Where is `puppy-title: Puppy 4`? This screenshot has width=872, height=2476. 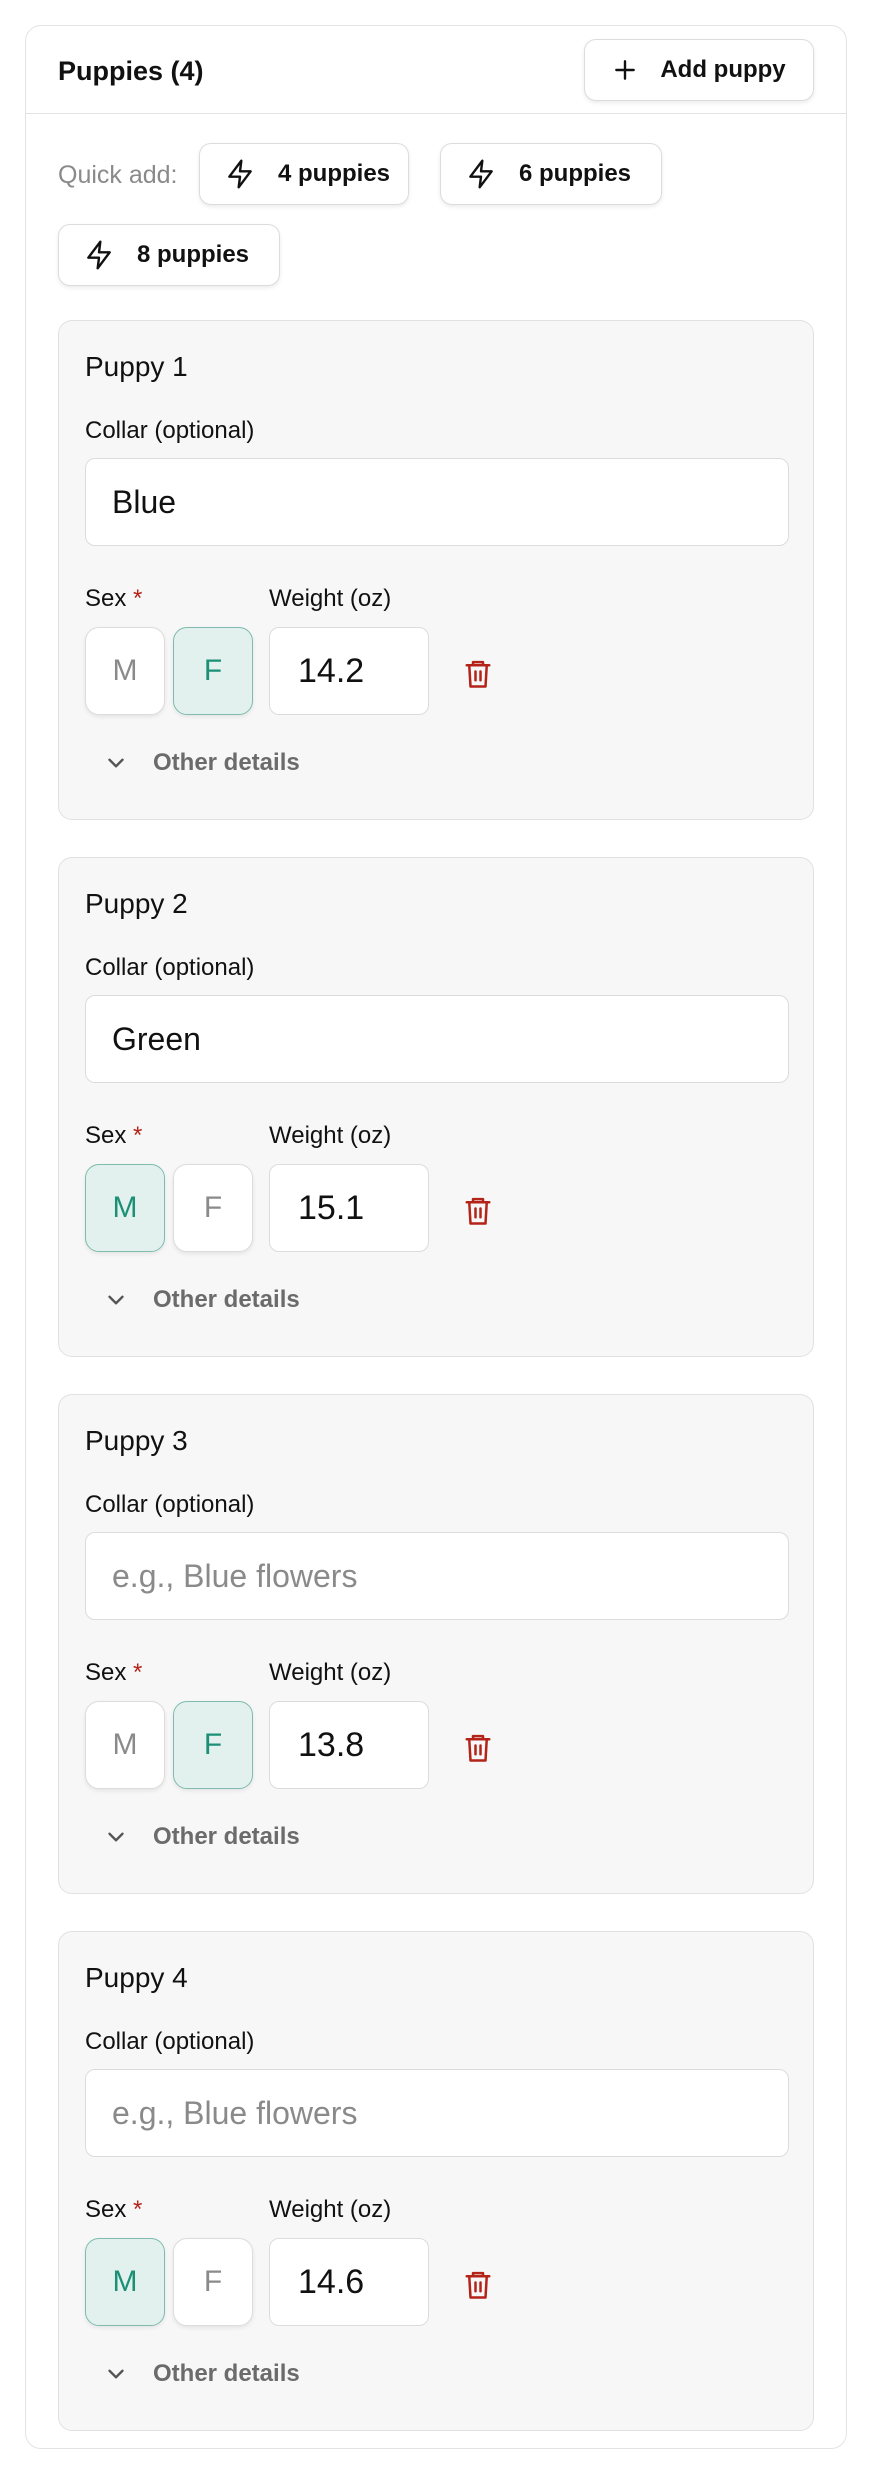 puppy-title: Puppy 4 is located at coordinates (136, 1977).